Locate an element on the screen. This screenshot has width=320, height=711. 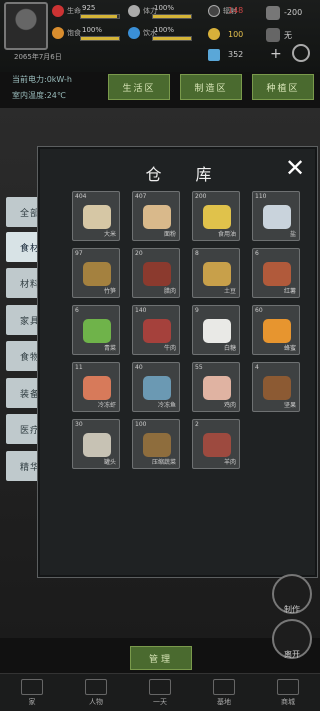
nav-shop: 商城 is located at coordinates (288, 692).